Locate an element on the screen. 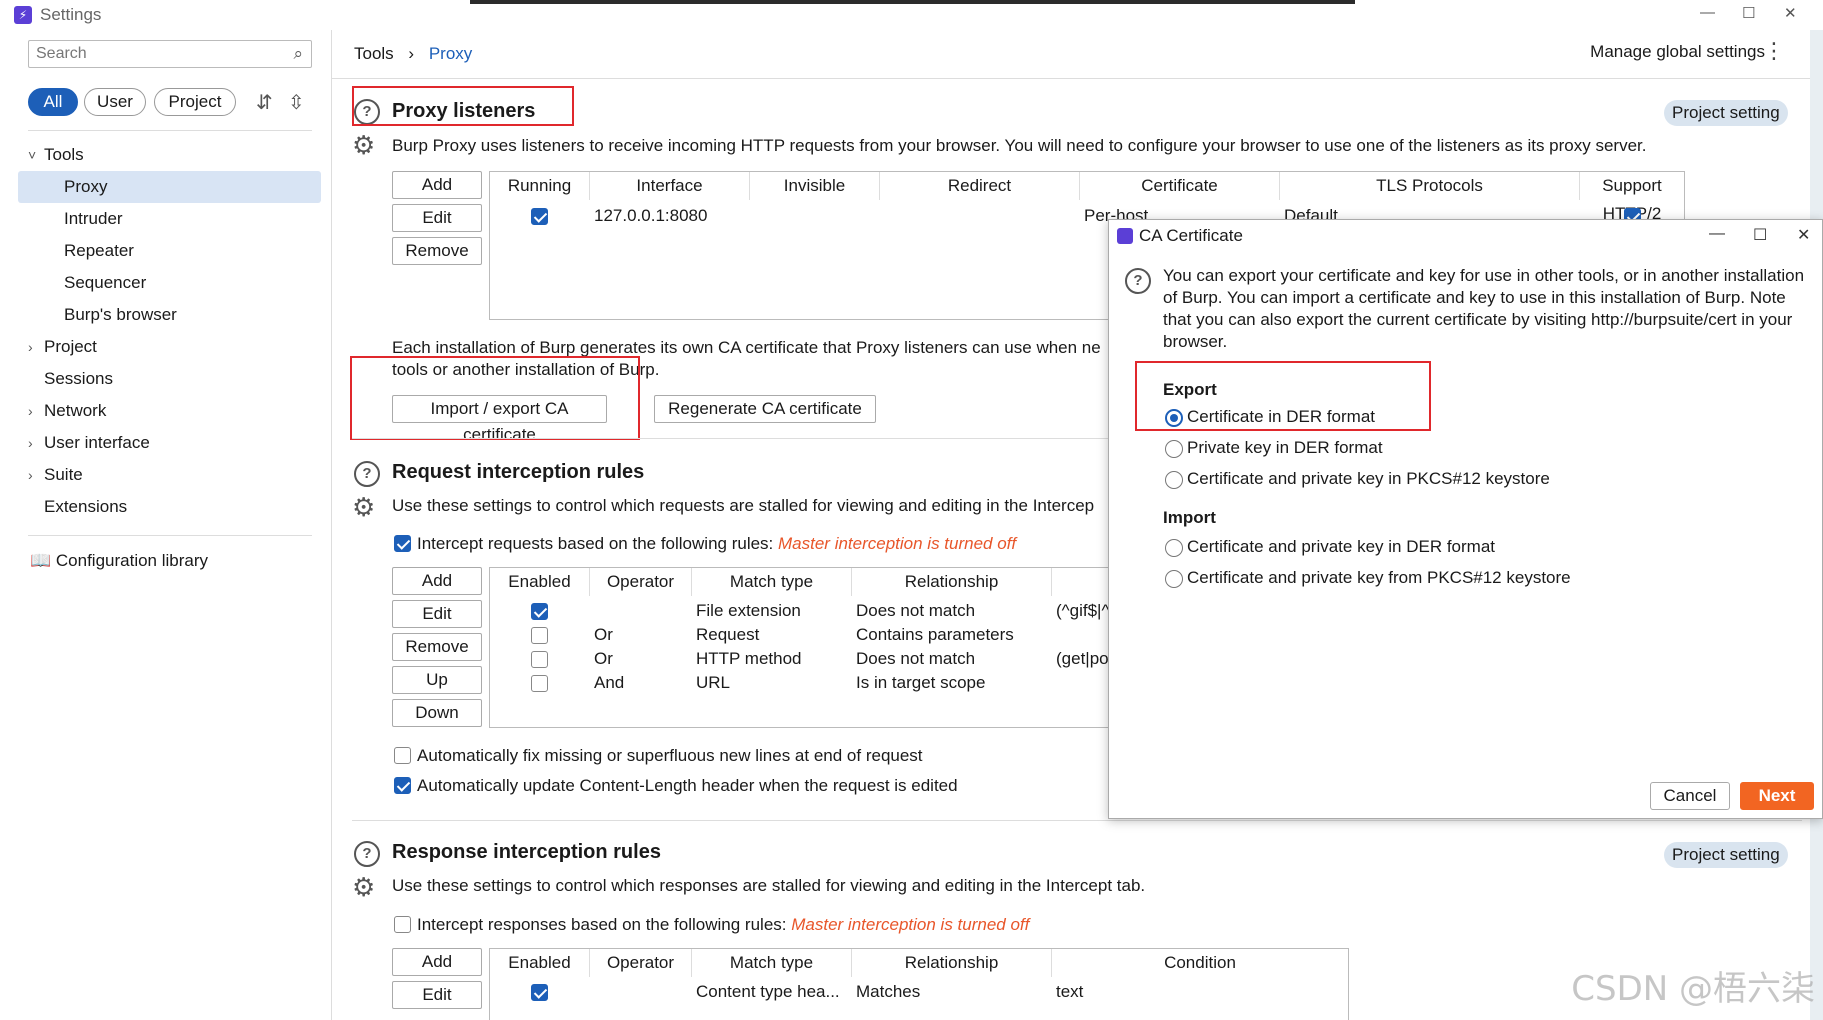  column-header: Interface is located at coordinates (670, 186).